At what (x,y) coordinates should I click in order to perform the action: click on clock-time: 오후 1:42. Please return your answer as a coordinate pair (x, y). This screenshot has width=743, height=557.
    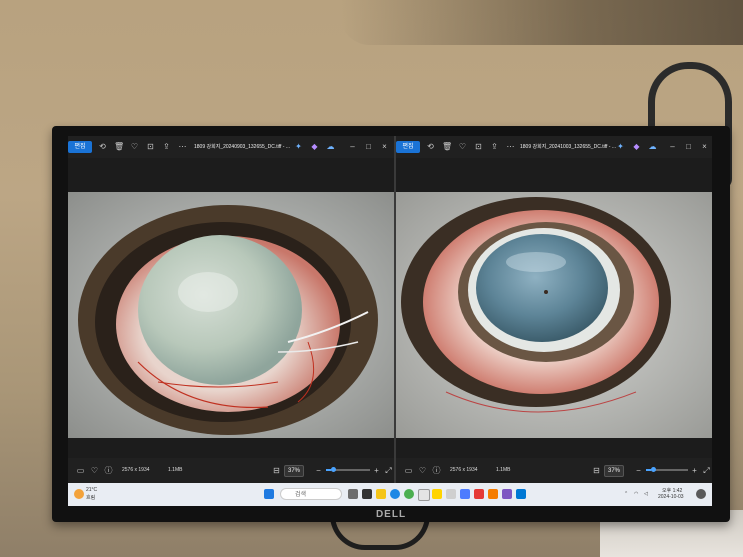
    Looking at the image, I should click on (672, 490).